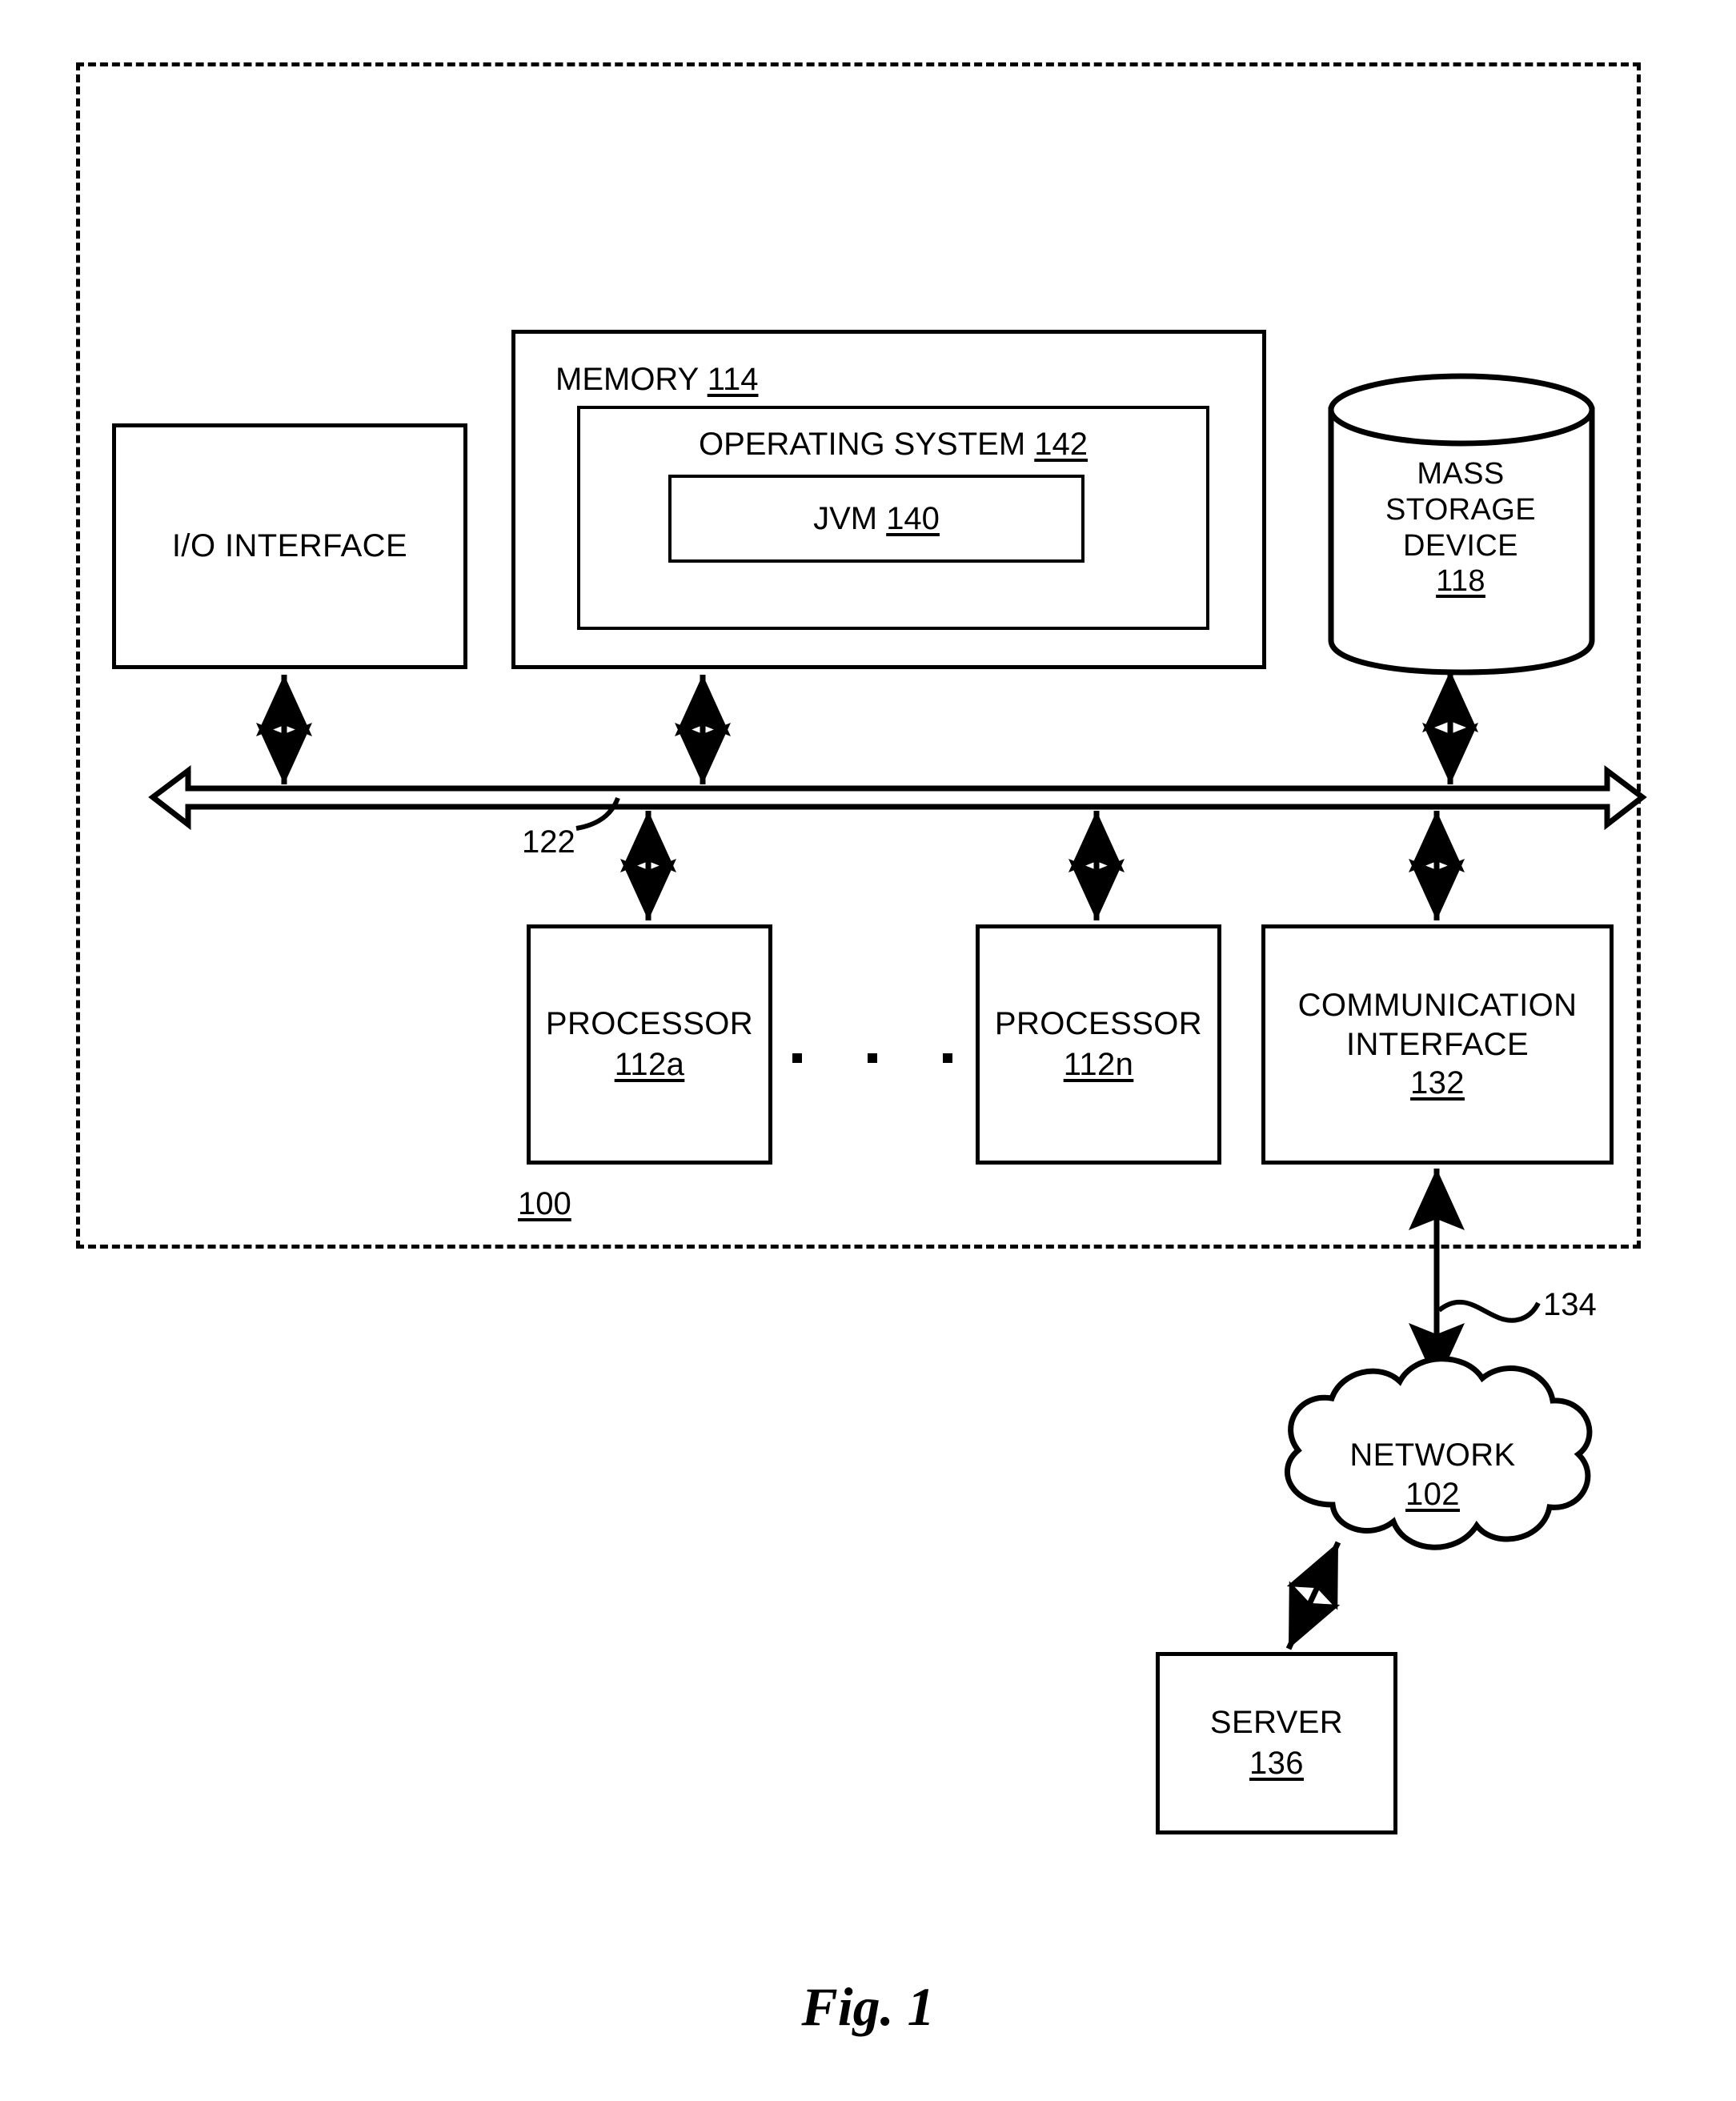 Image resolution: width=1736 pixels, height=2101 pixels. I want to click on operating-system-box: OPERATING SYSTEM 142 JVM 140, so click(893, 518).